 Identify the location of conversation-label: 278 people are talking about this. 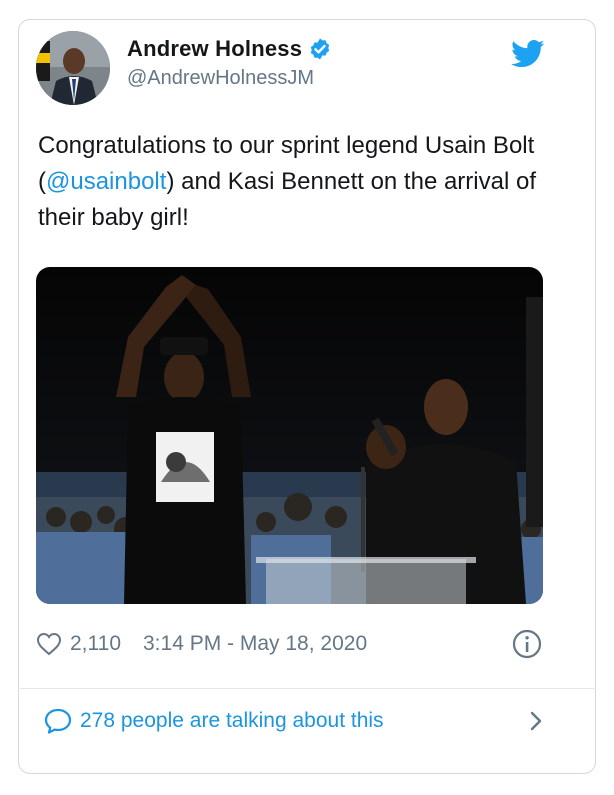
(232, 721).